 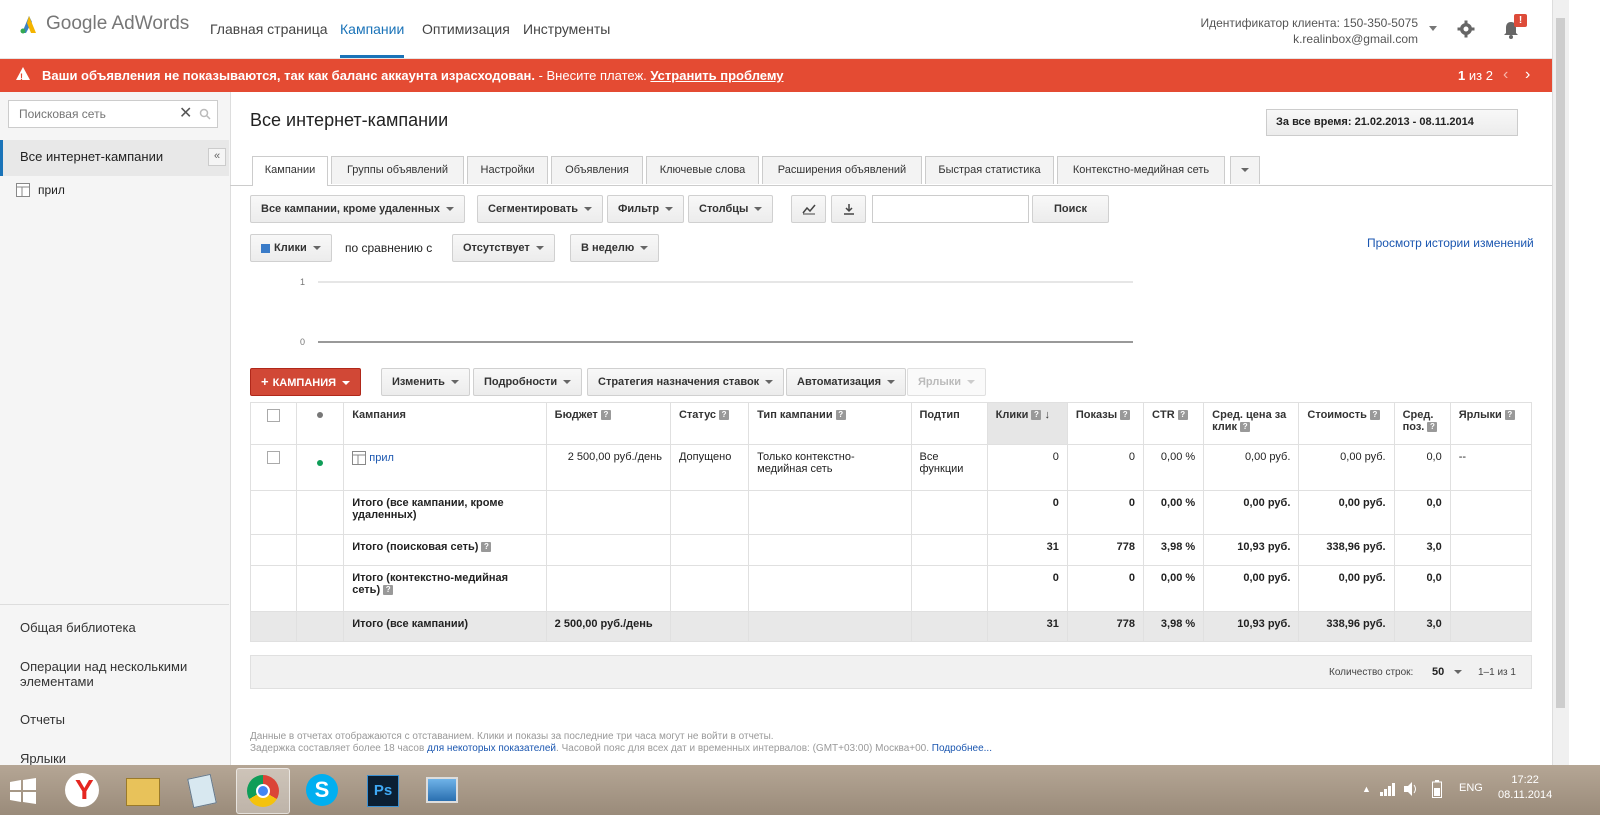 What do you see at coordinates (103, 24) in the screenshot?
I see `adwords-logo: Google AdWords` at bounding box center [103, 24].